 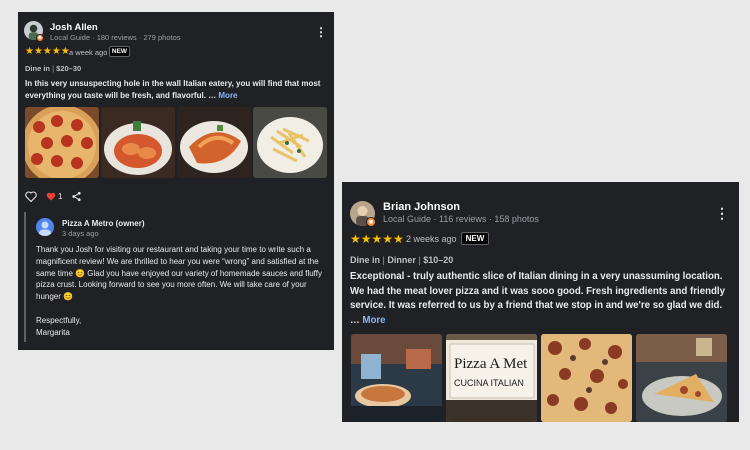 What do you see at coordinates (69, 68) in the screenshot?
I see `detail-price: $20–30` at bounding box center [69, 68].